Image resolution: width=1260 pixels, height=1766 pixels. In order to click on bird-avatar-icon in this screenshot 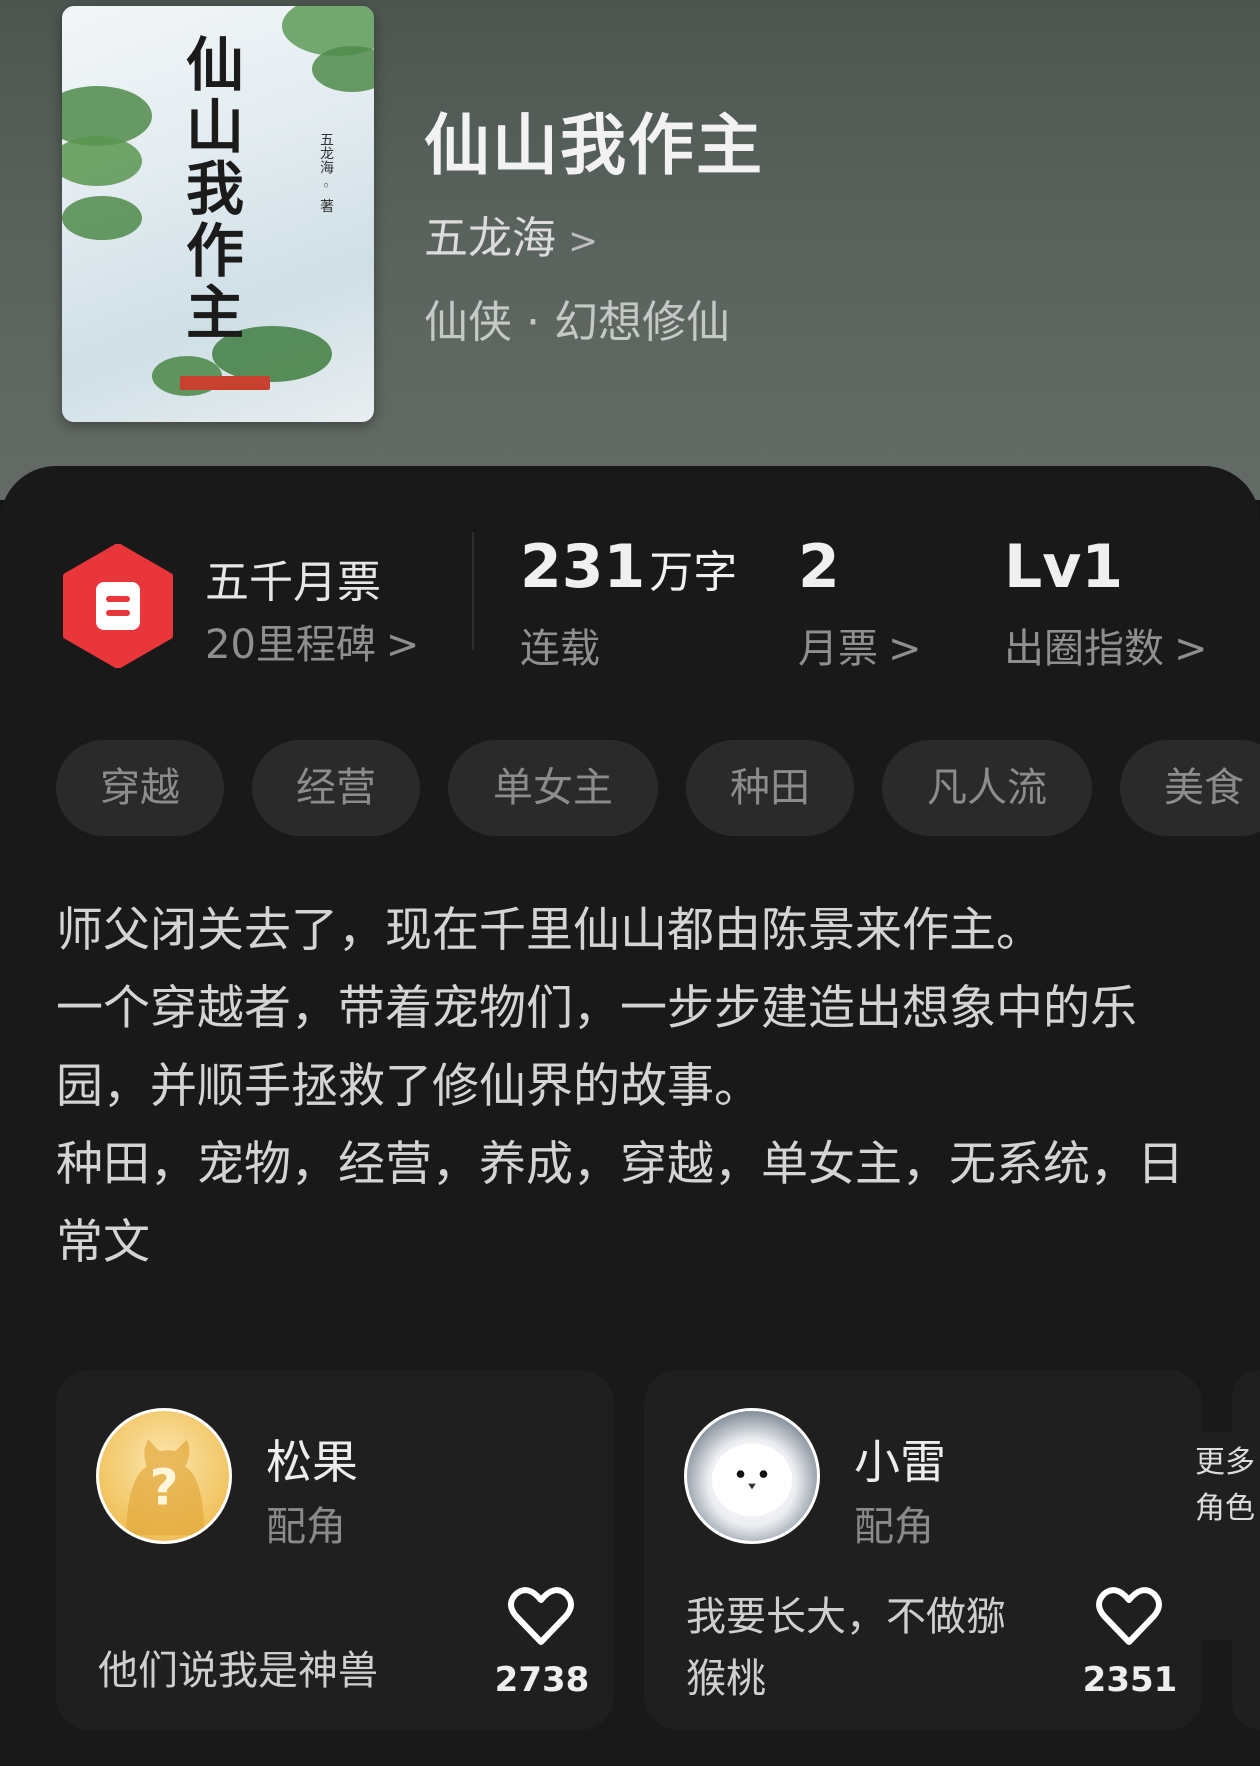, I will do `click(752, 1480)`.